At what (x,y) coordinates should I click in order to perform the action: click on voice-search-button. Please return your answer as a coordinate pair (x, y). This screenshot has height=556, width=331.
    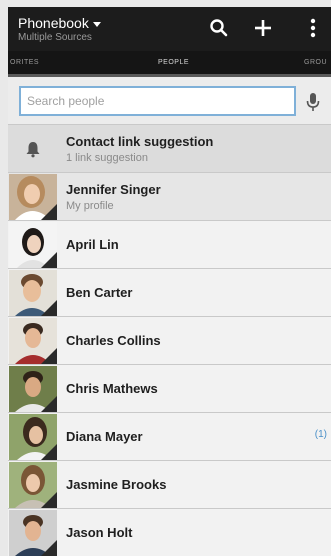
    Looking at the image, I should click on (313, 102).